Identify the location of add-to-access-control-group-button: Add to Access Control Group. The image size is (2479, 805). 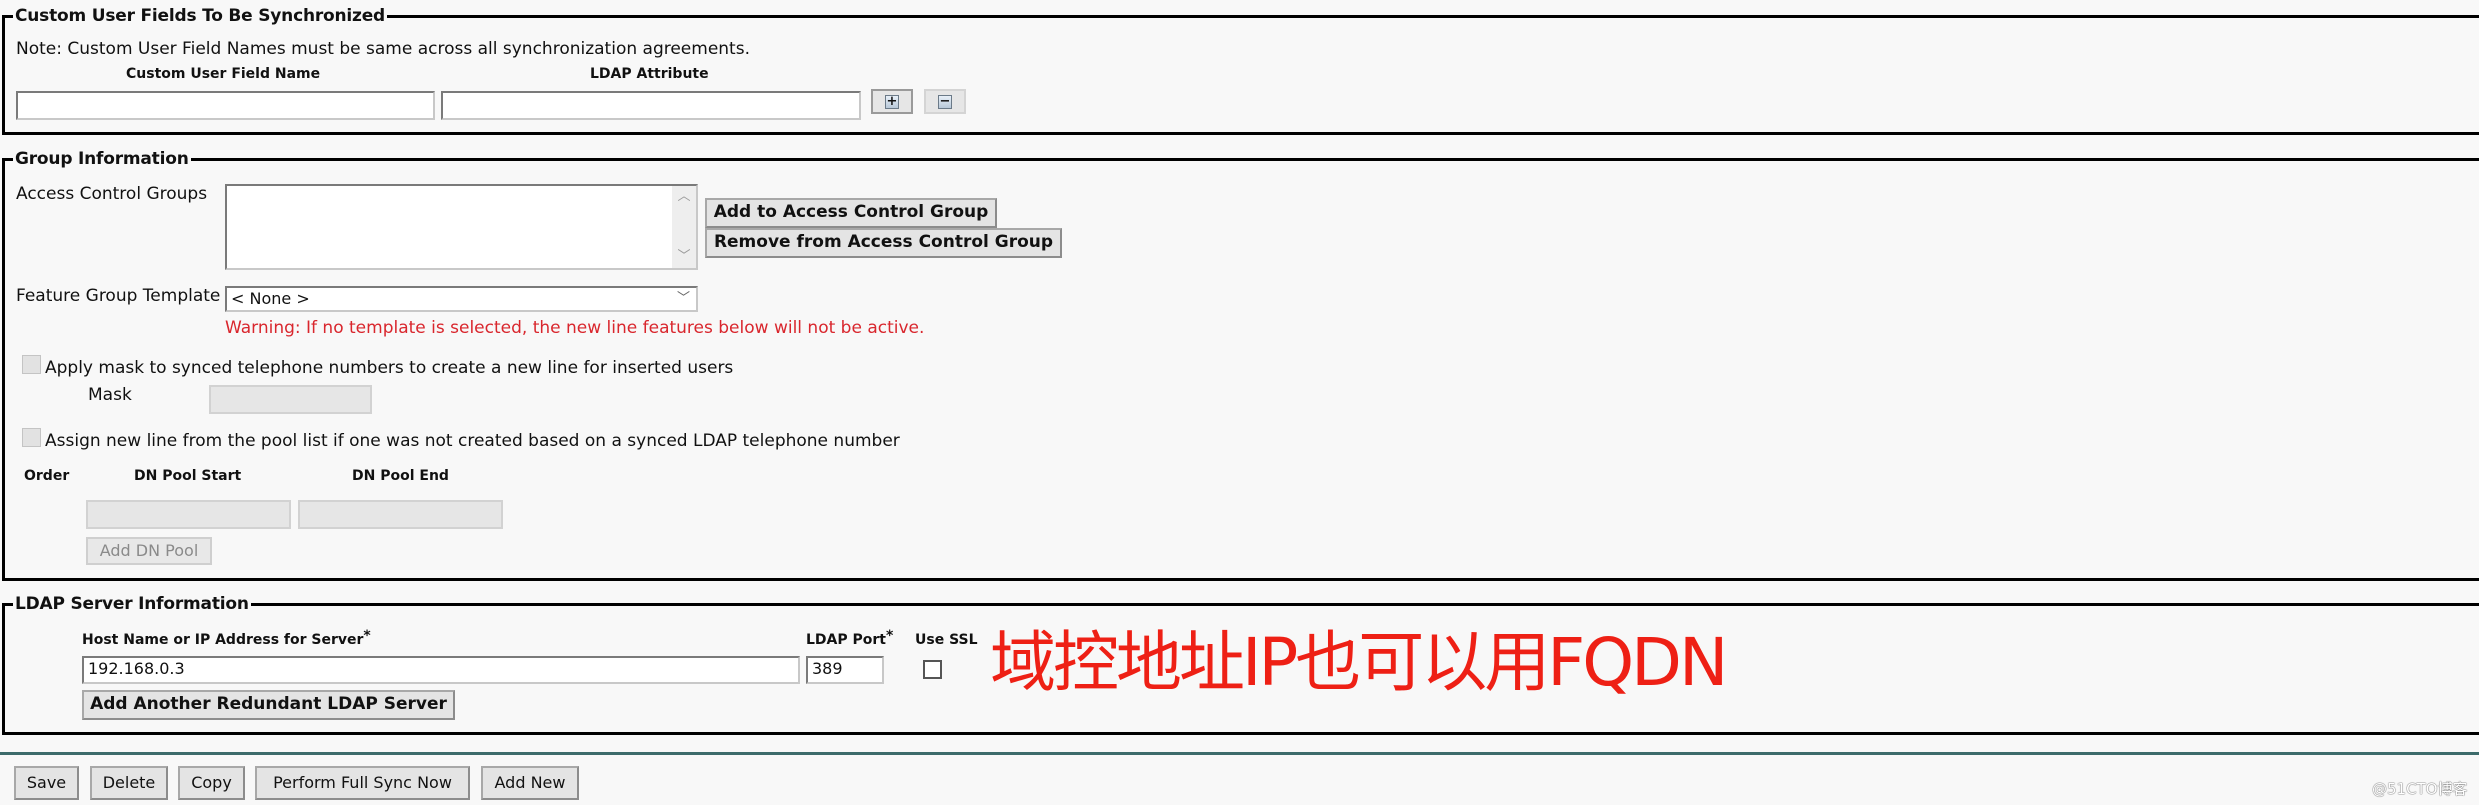
(851, 213).